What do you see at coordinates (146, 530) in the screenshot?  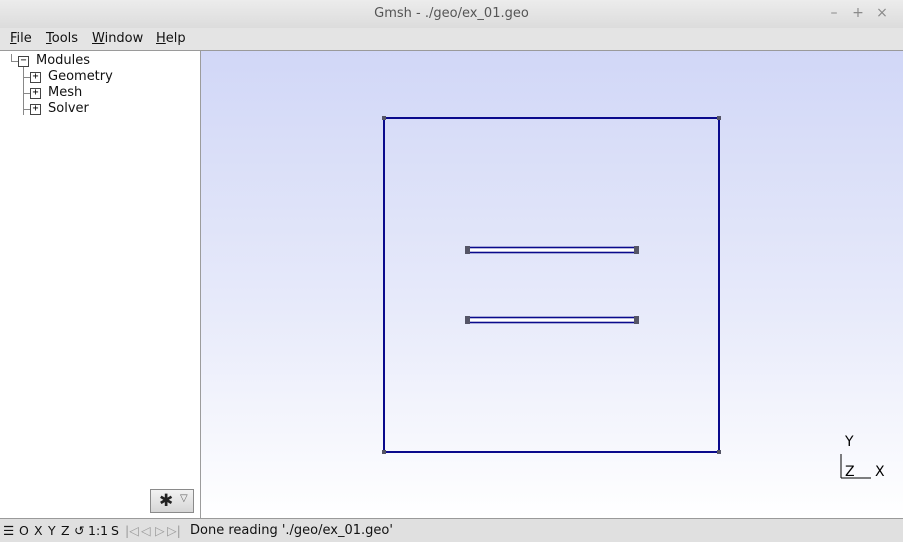 I see `previous-step-icon: ◁` at bounding box center [146, 530].